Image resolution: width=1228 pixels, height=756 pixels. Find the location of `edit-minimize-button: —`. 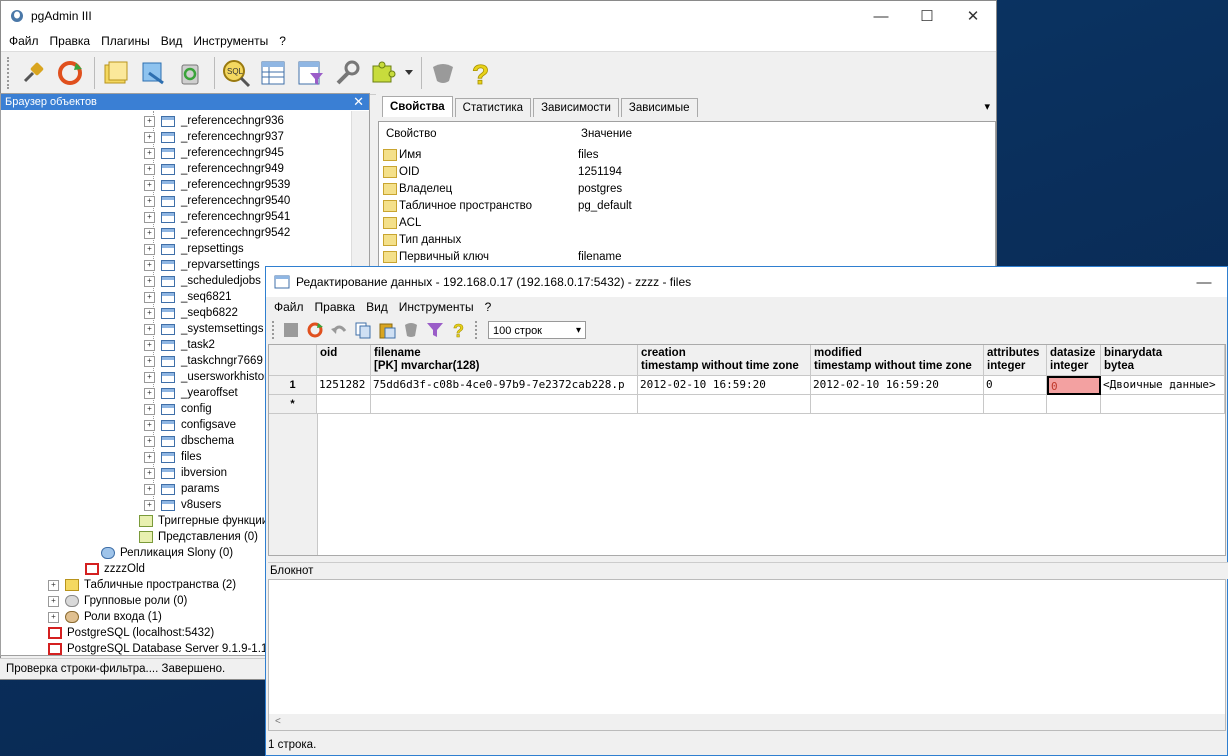

edit-minimize-button: — is located at coordinates (1204, 282).